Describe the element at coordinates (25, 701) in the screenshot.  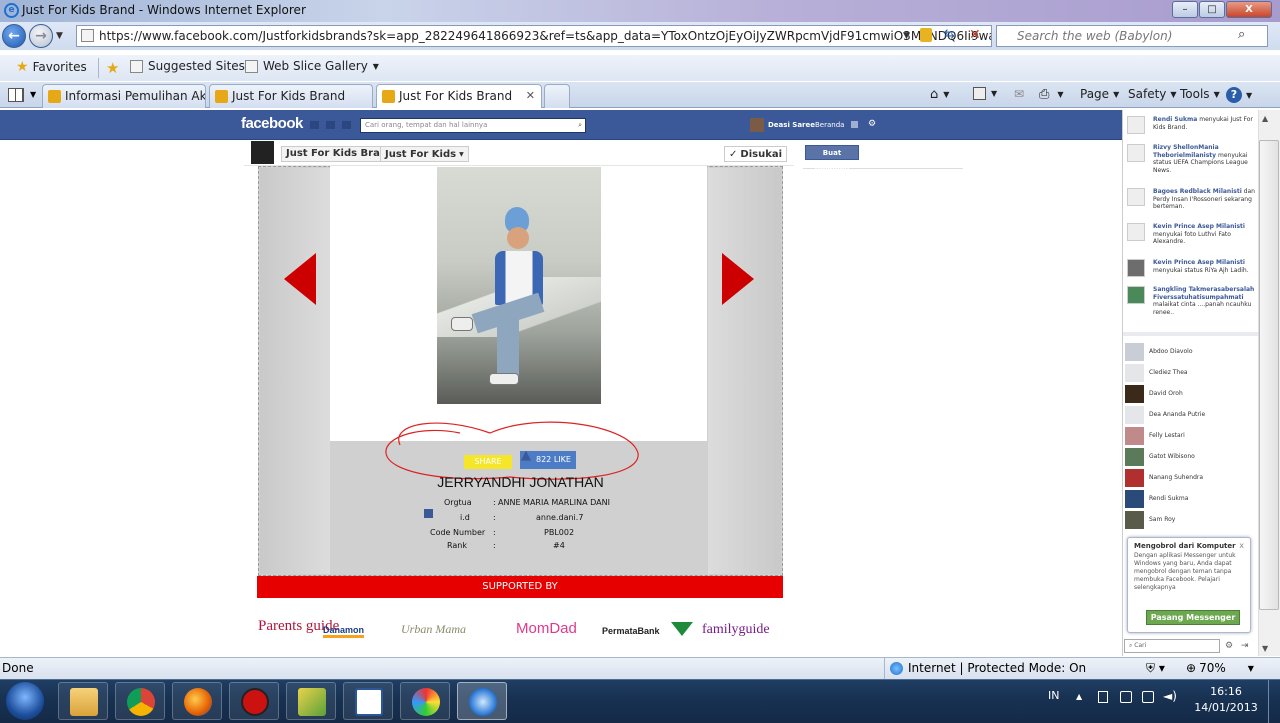
I see `start-button` at that location.